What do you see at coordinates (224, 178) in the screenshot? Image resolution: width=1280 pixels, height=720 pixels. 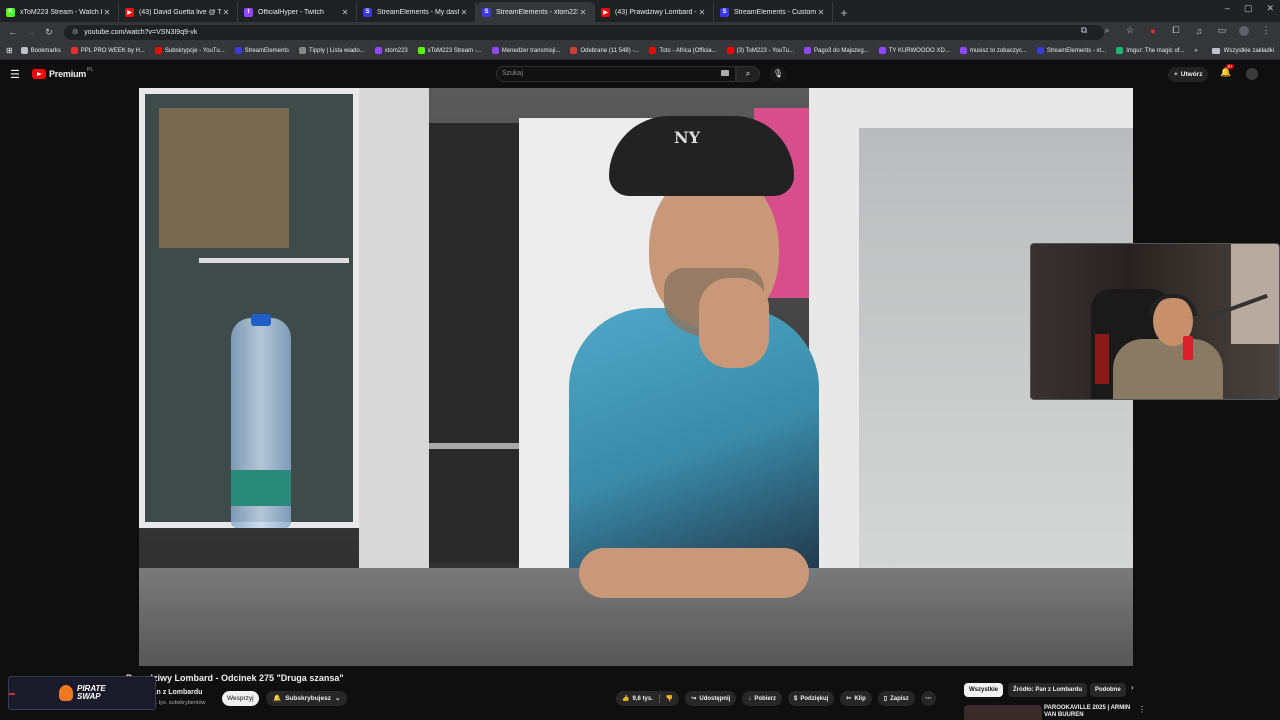 I see `video-box` at bounding box center [224, 178].